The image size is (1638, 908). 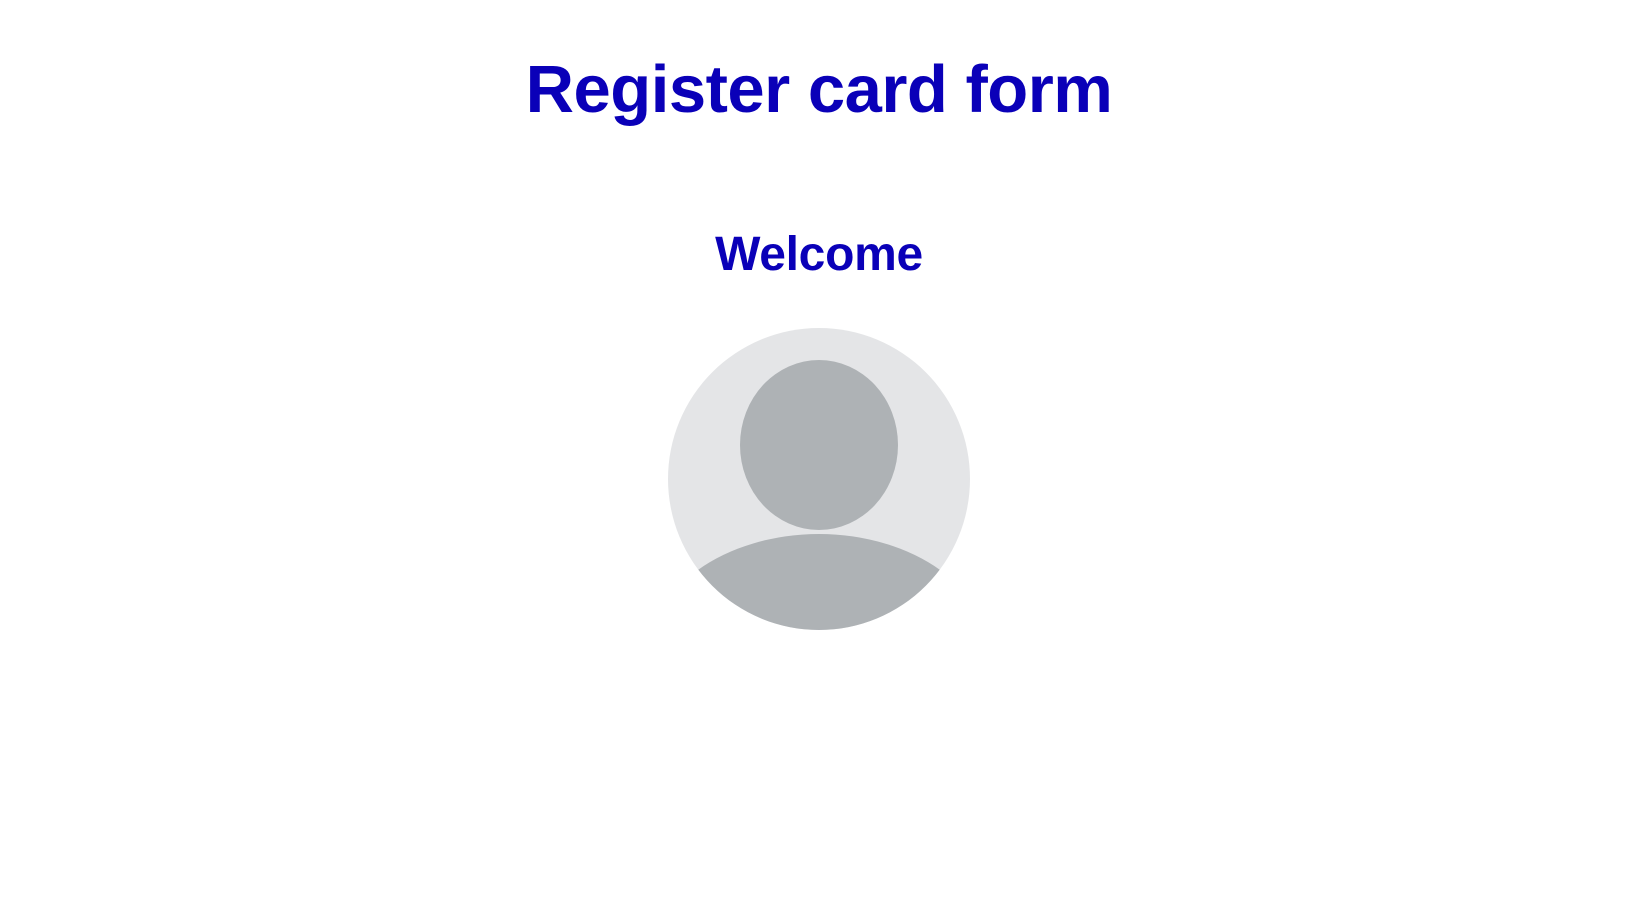 I want to click on avatar-head, so click(x=819, y=445).